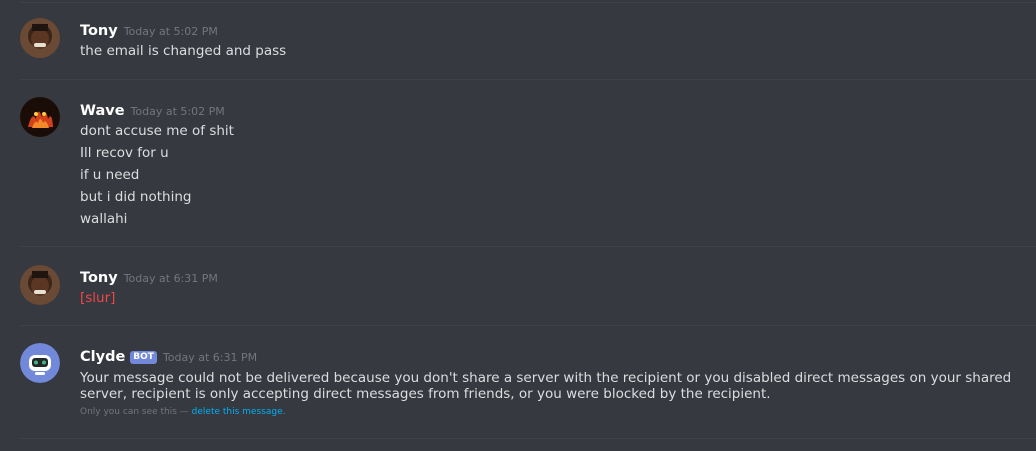  I want to click on username: Clyde, so click(102, 357).